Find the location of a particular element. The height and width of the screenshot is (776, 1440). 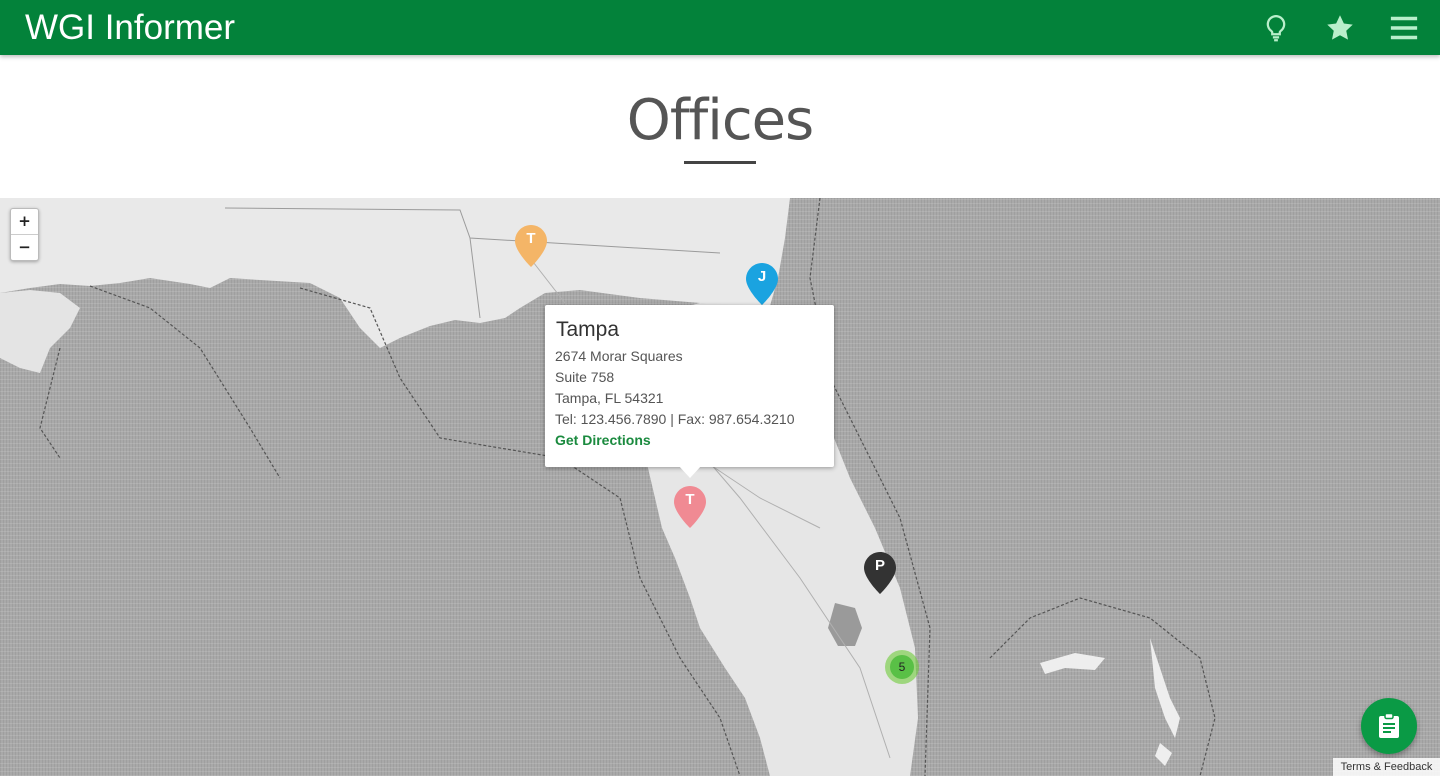

popup-address-line1: 2674 Morar Squares is located at coordinates (619, 356).